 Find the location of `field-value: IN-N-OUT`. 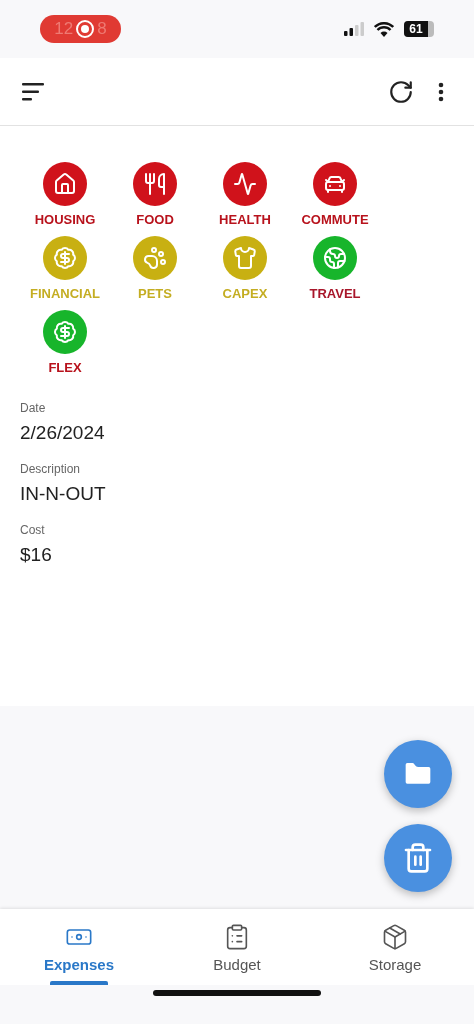

field-value: IN-N-OUT is located at coordinates (63, 494).